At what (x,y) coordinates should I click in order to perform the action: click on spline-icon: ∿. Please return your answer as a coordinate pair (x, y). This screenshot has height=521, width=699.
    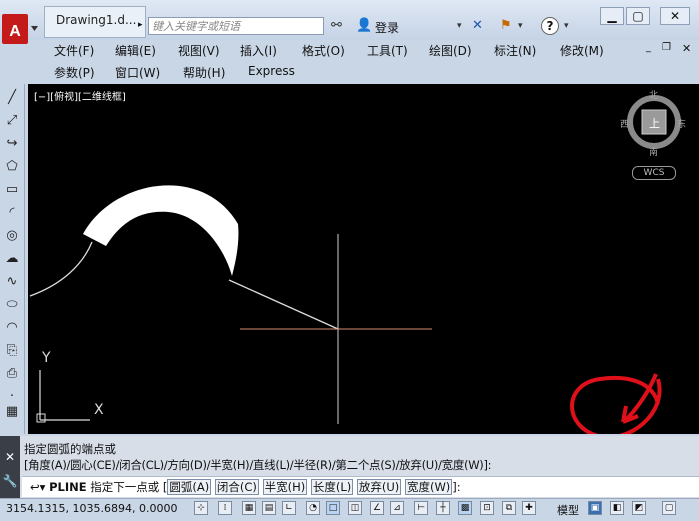
    Looking at the image, I should click on (12, 282).